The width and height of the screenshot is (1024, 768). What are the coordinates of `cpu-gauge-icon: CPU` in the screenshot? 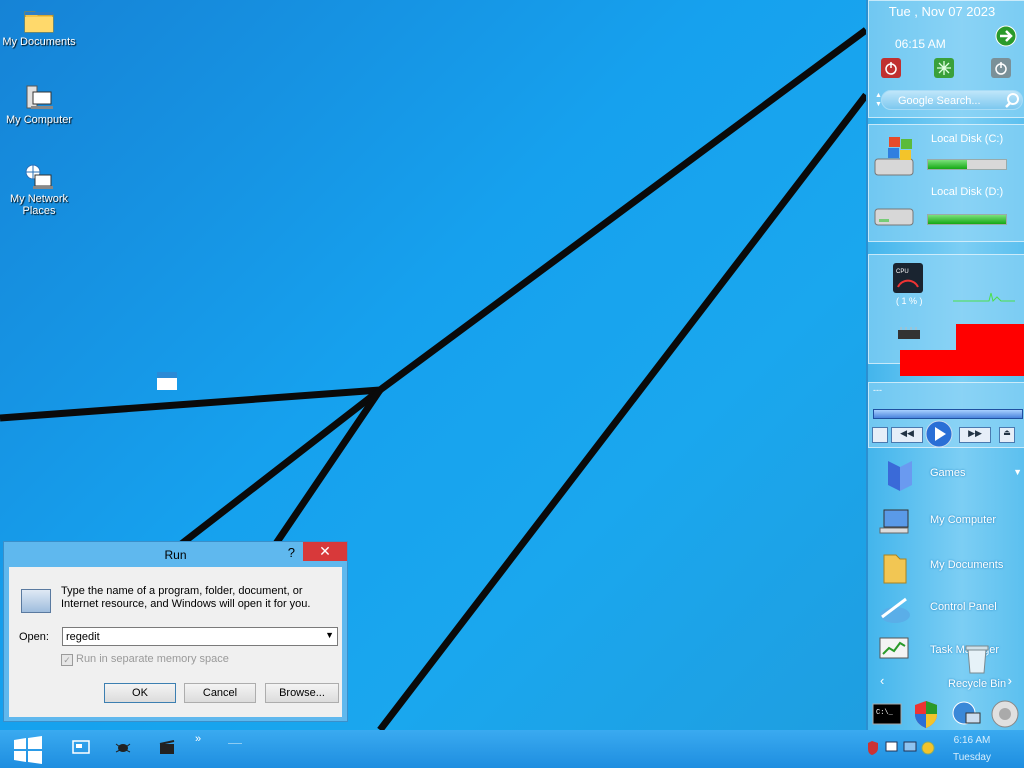 It's located at (908, 278).